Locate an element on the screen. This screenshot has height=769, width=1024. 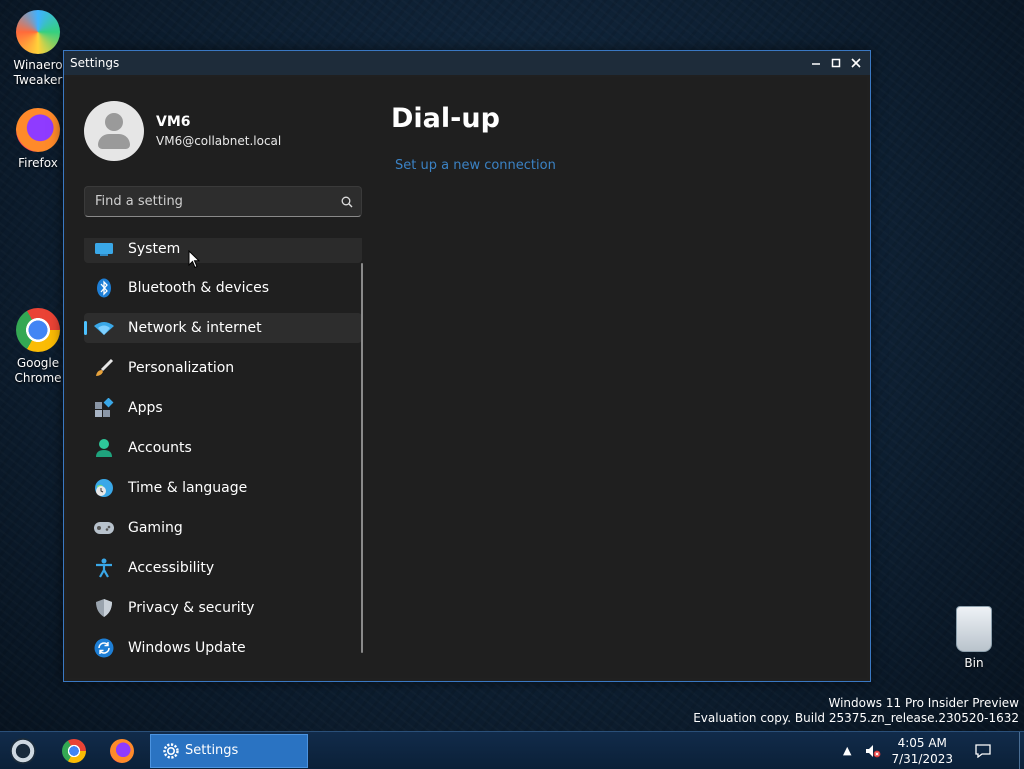
profile-email: VM6@collabnet.local is located at coordinates (219, 141).